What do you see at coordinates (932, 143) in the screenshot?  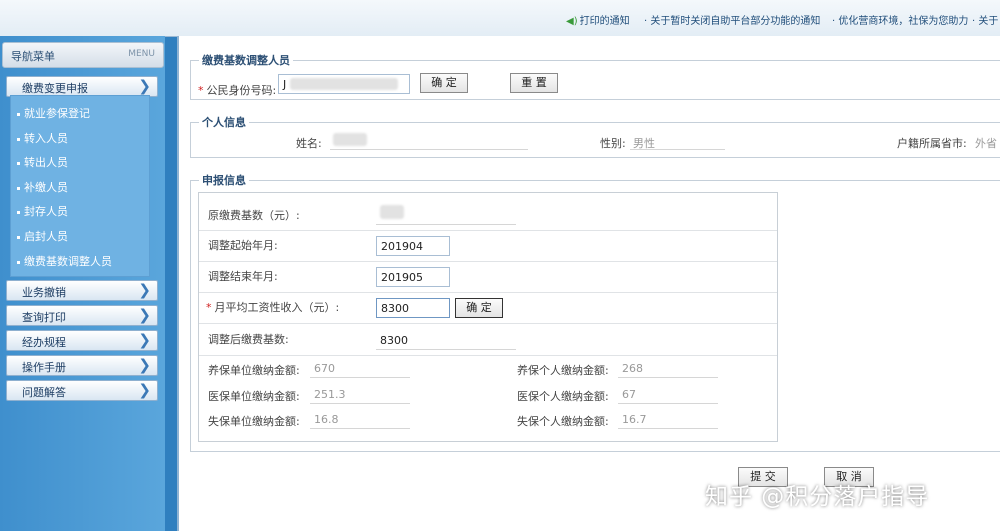 I see `hukou-label: 户籍所属省市:` at bounding box center [932, 143].